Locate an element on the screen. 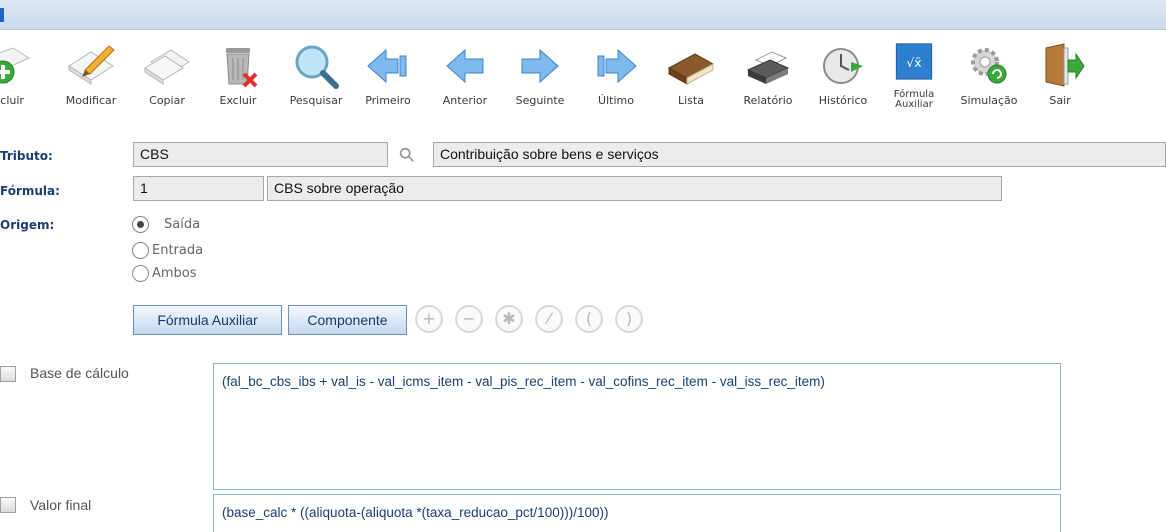 This screenshot has width=1166, height=532. valor-final-checkbox is located at coordinates (8, 505).